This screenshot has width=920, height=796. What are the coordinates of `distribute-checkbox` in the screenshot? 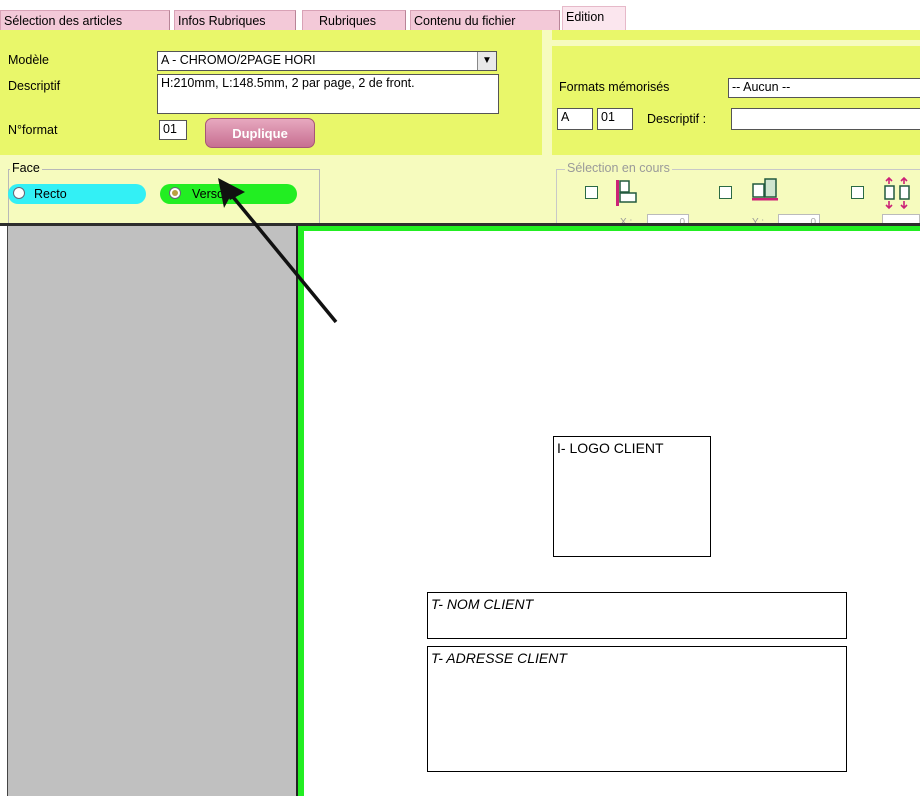 It's located at (857, 192).